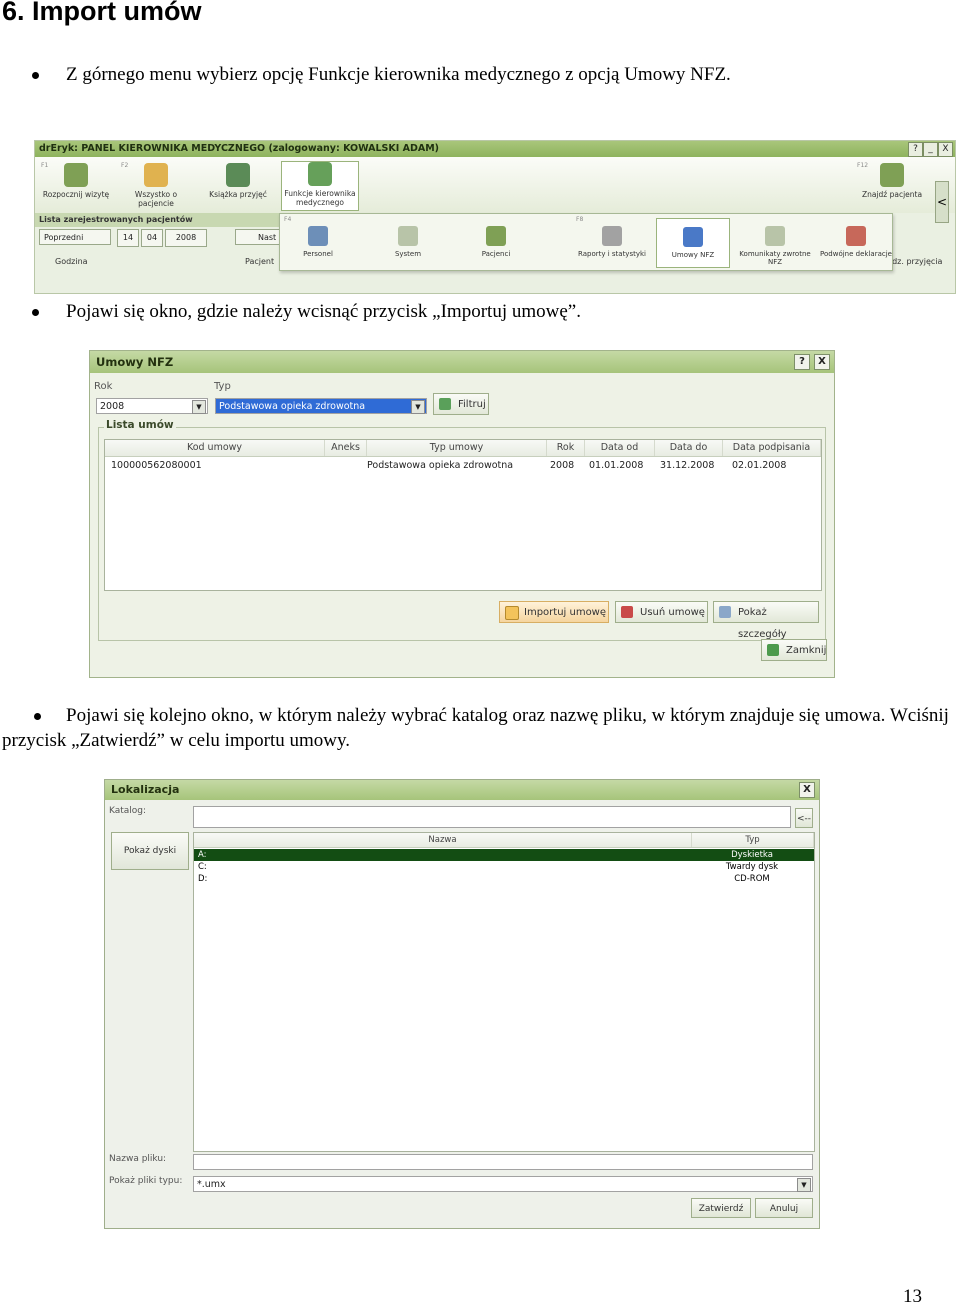 This screenshot has width=960, height=1308. I want to click on menu-item-double-declarations: Podwójne deklaracje, so click(856, 242).